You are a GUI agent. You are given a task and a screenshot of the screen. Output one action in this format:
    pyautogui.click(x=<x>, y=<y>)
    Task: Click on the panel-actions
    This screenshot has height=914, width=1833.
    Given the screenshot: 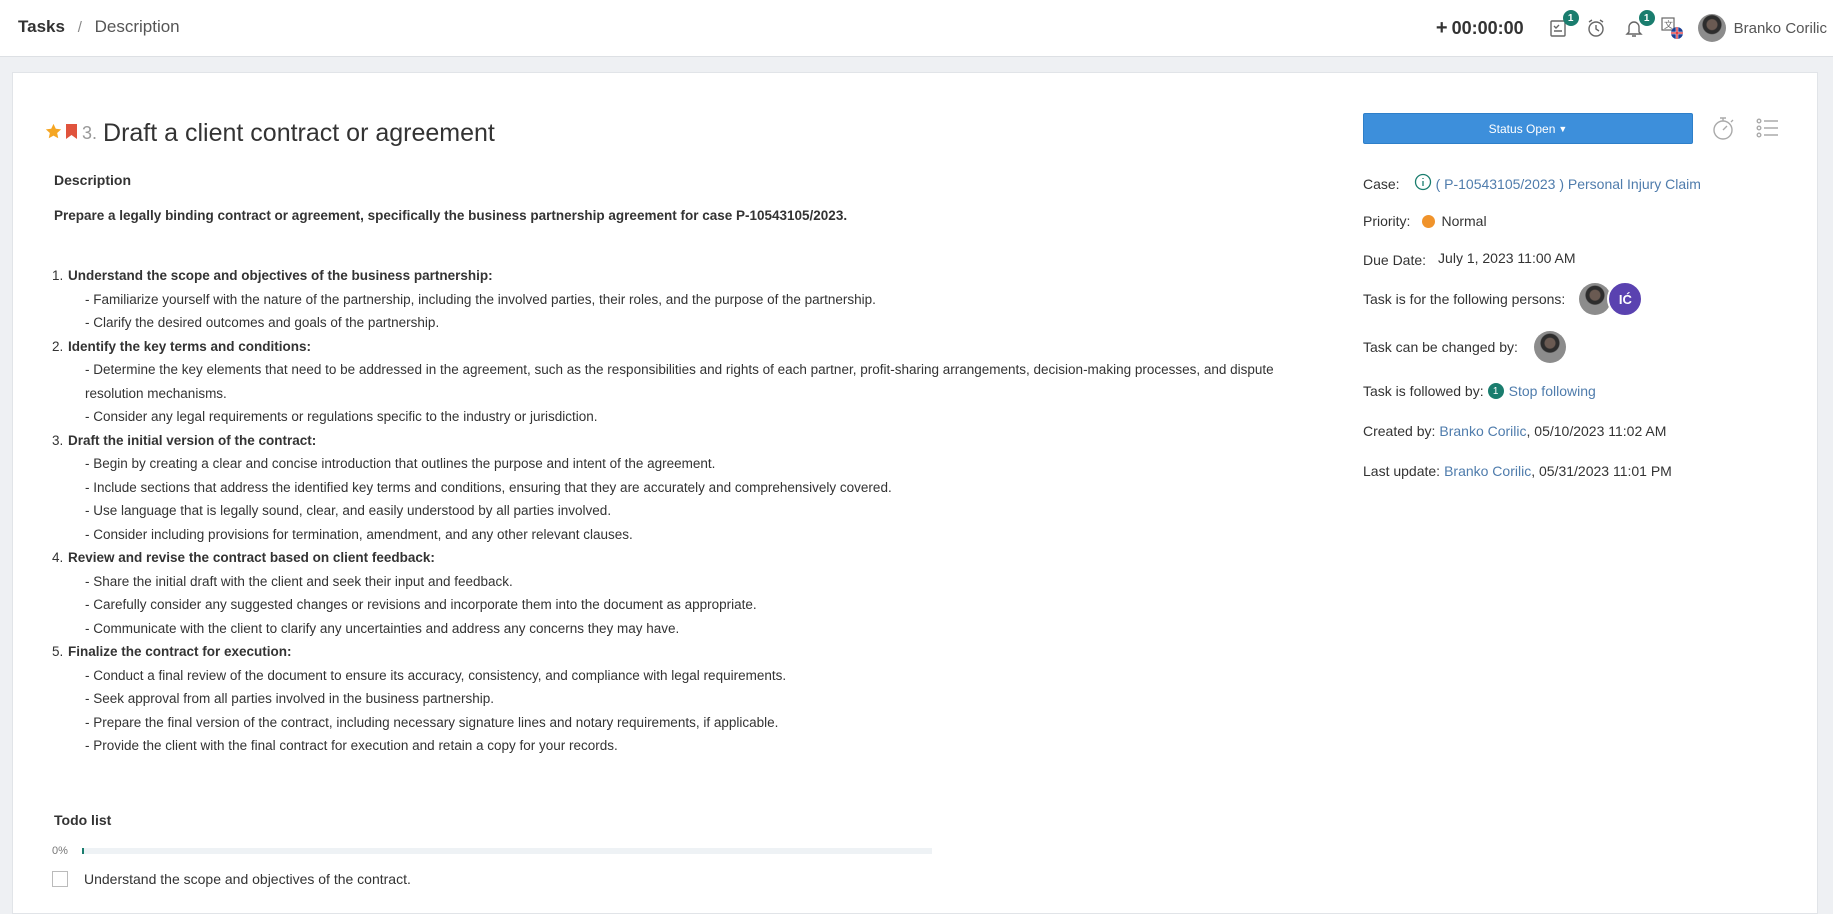 What is the action you would take?
    pyautogui.click(x=1754, y=128)
    